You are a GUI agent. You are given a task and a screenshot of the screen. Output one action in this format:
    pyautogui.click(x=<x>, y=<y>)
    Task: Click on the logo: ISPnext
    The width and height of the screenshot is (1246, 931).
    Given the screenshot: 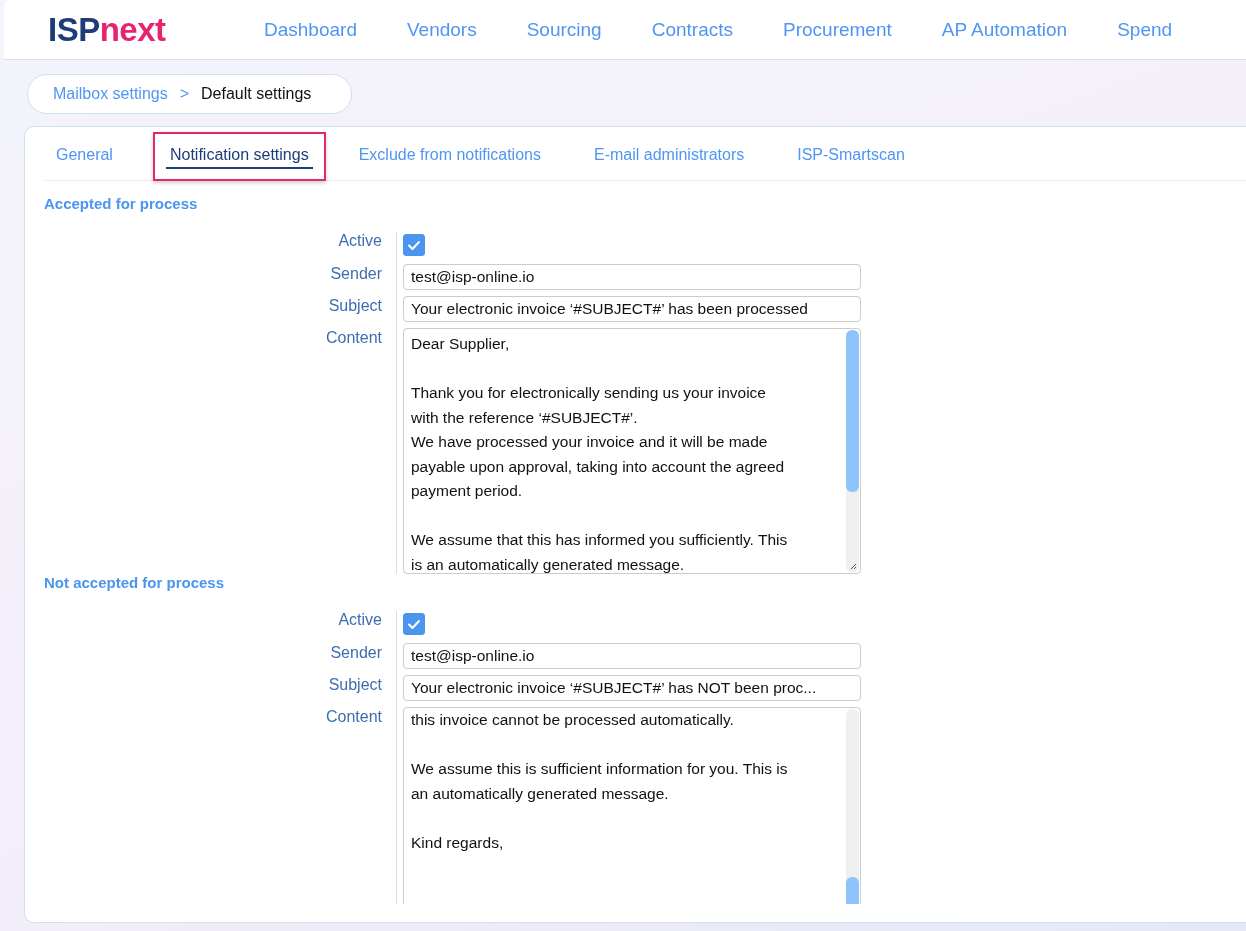 What is the action you would take?
    pyautogui.click(x=138, y=29)
    